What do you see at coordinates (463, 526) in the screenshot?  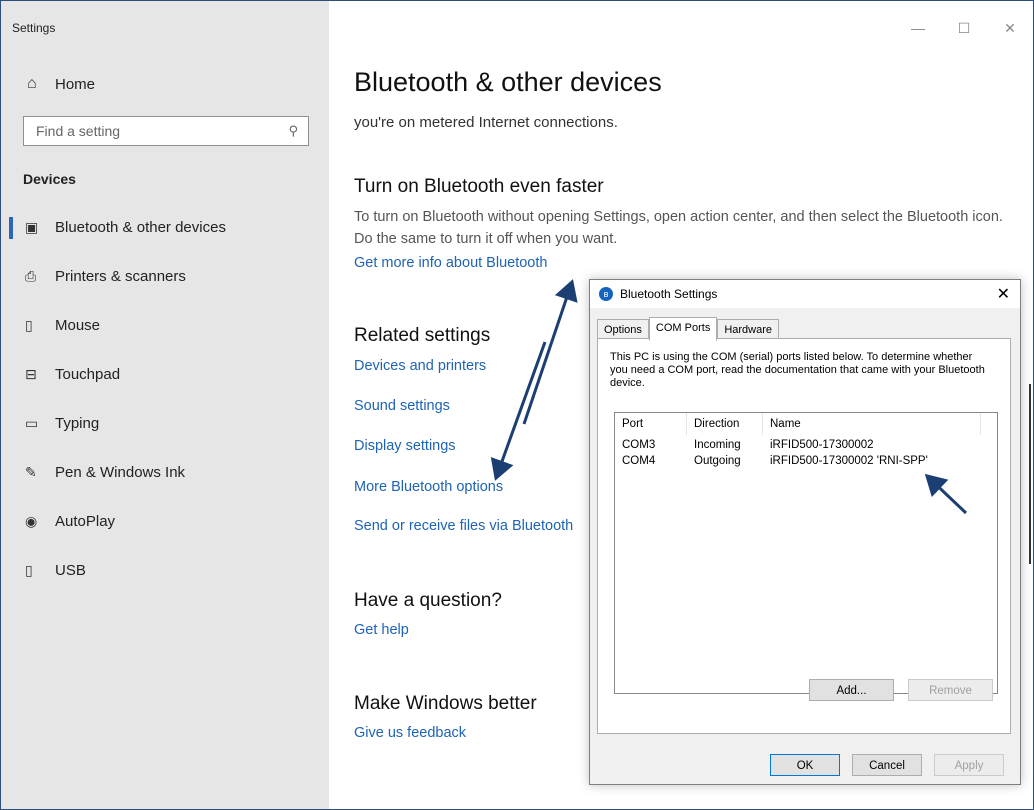 I see `send-receive-files-link: Send or receive files via Bluetooth` at bounding box center [463, 526].